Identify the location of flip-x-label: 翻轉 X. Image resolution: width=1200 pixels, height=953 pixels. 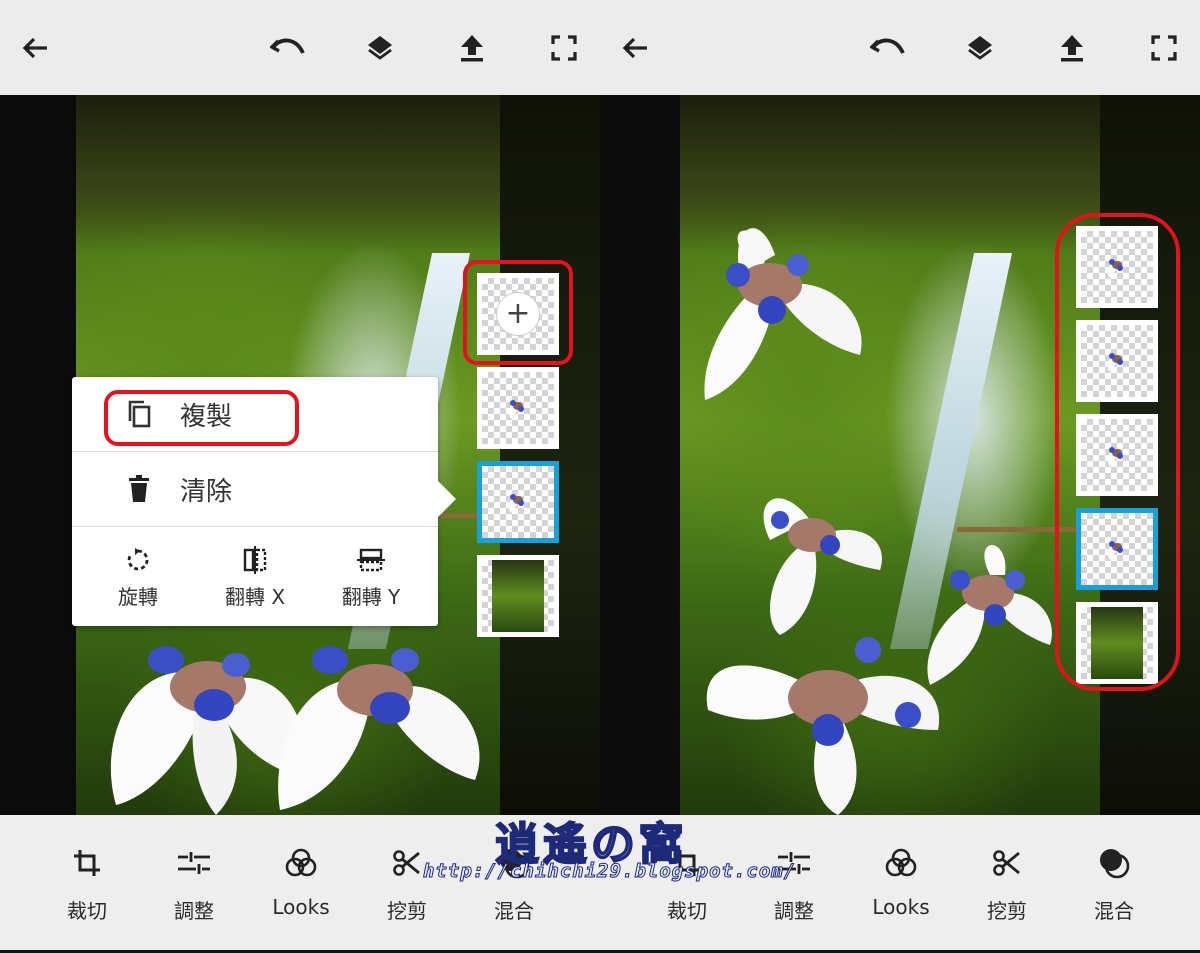
(255, 597).